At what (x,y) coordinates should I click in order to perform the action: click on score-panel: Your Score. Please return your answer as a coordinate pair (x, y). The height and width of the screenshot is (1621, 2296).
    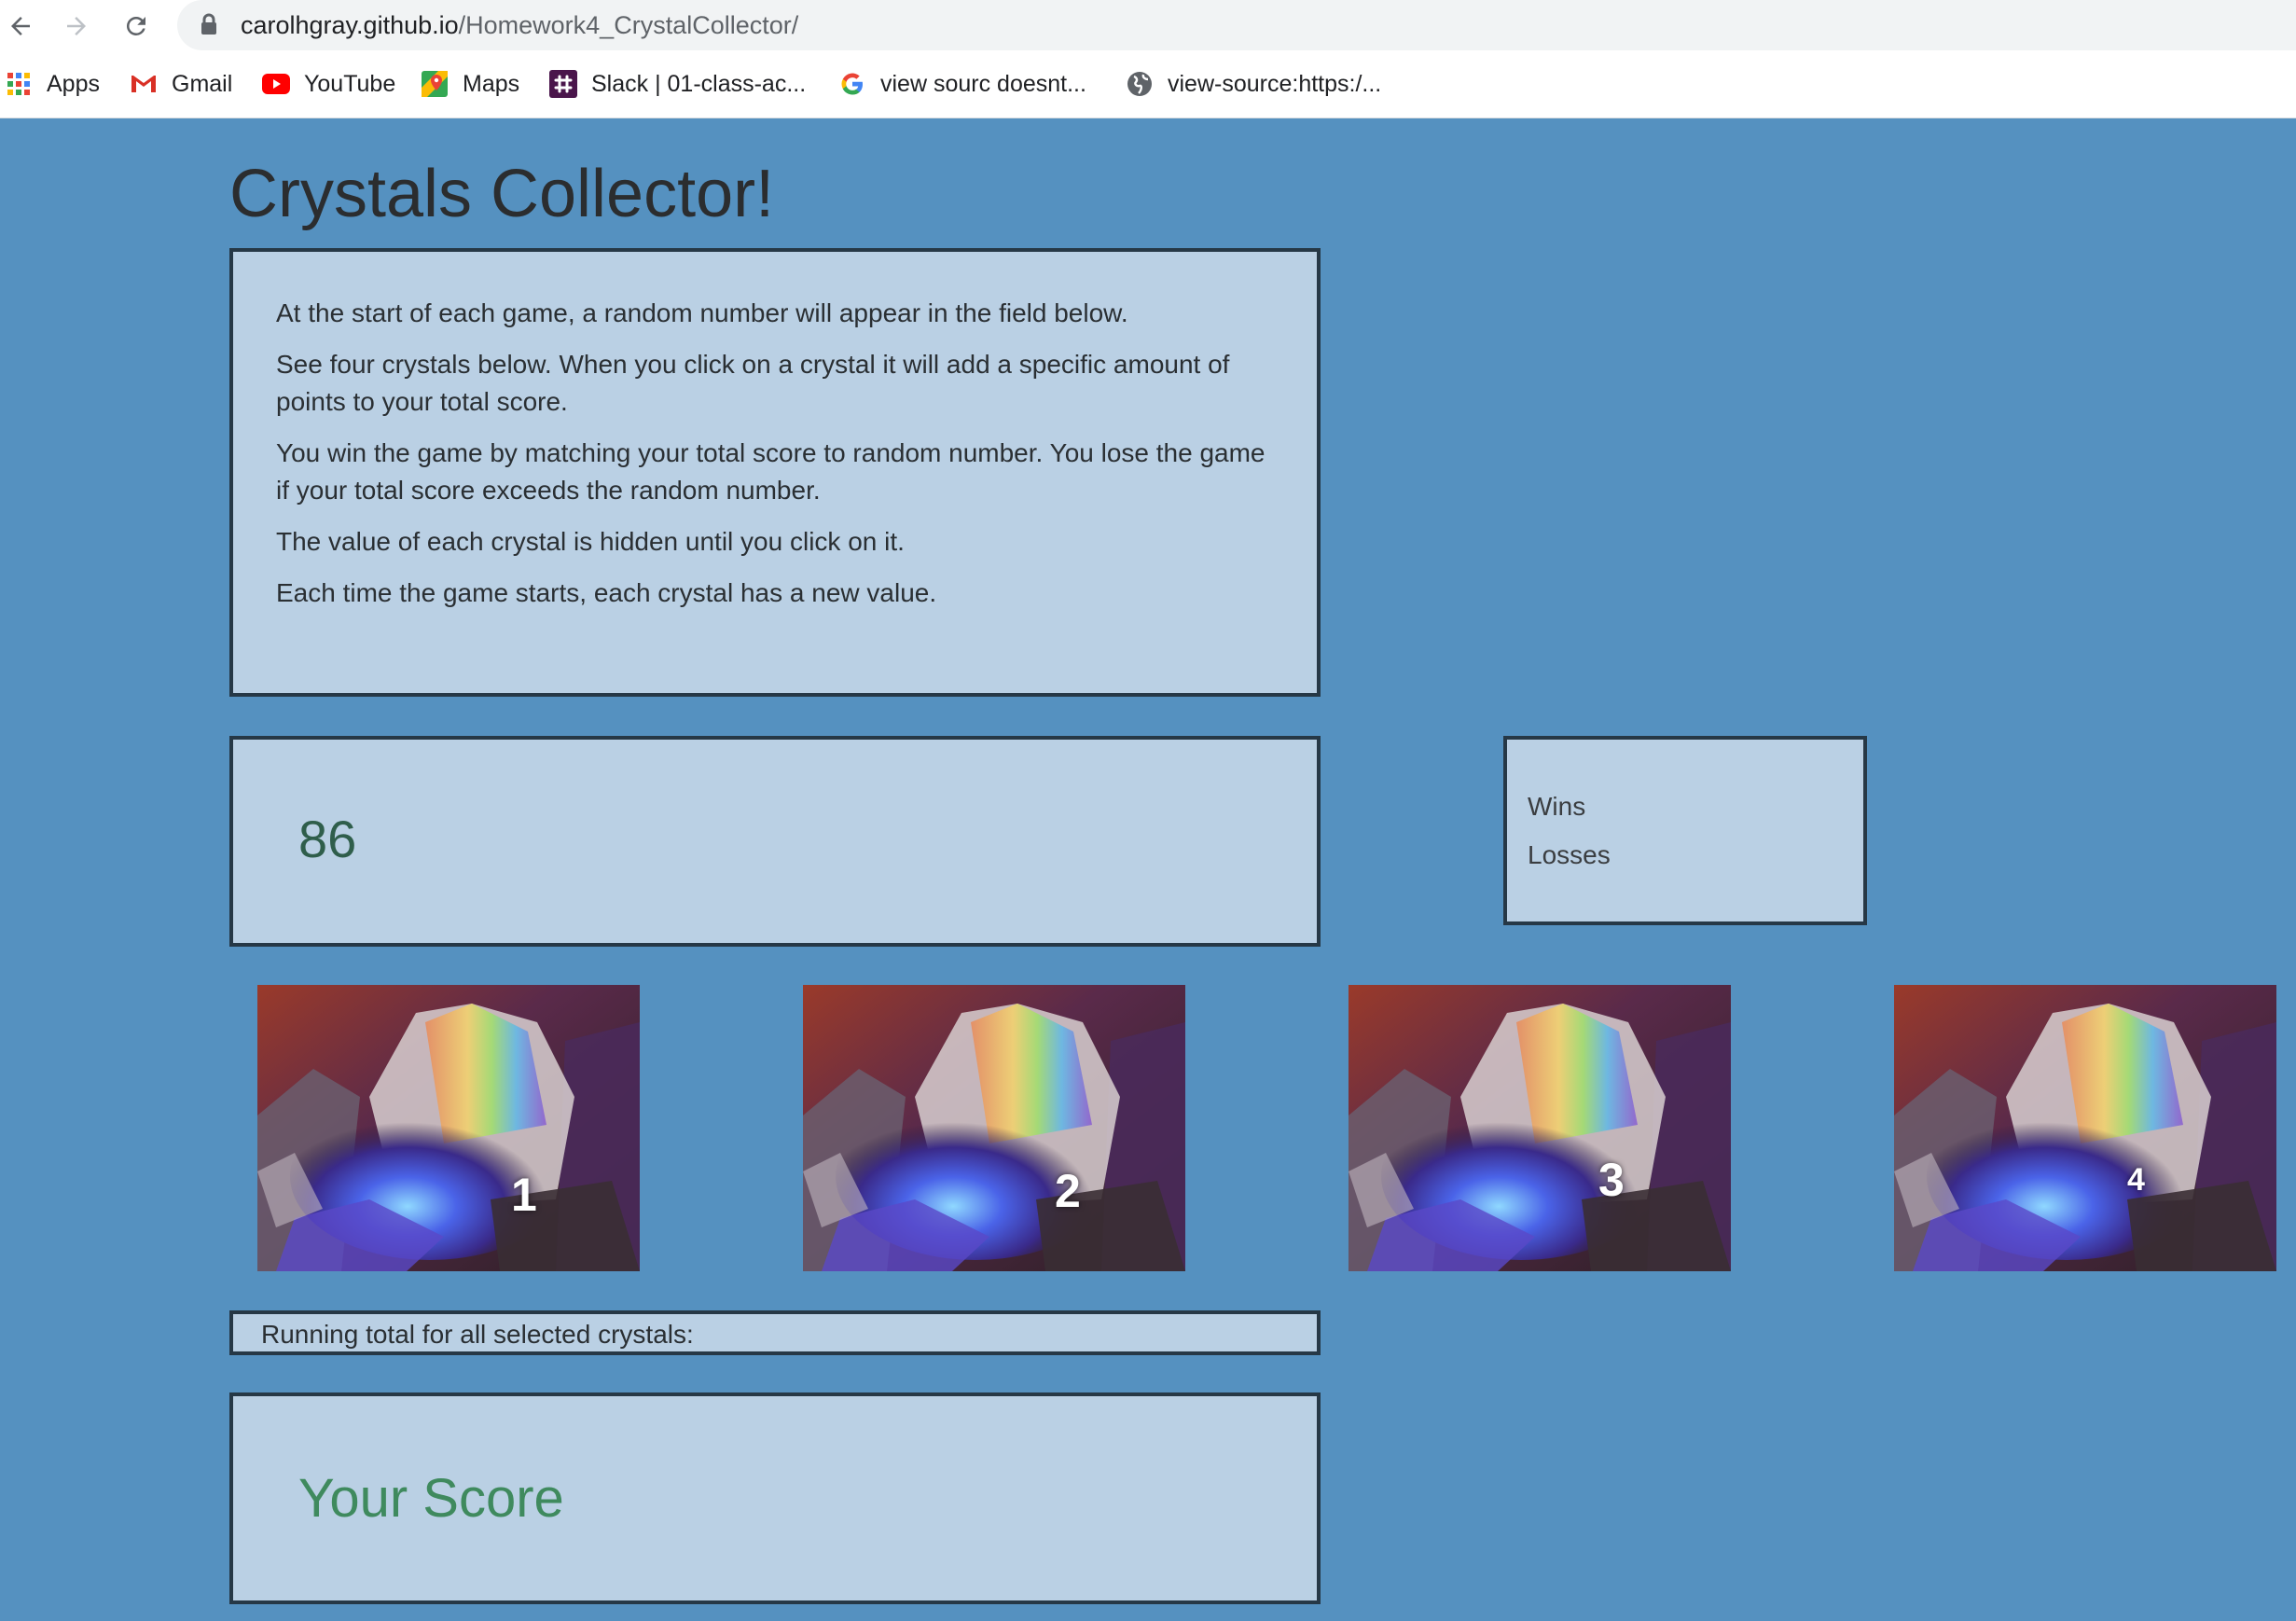
    Looking at the image, I should click on (775, 1498).